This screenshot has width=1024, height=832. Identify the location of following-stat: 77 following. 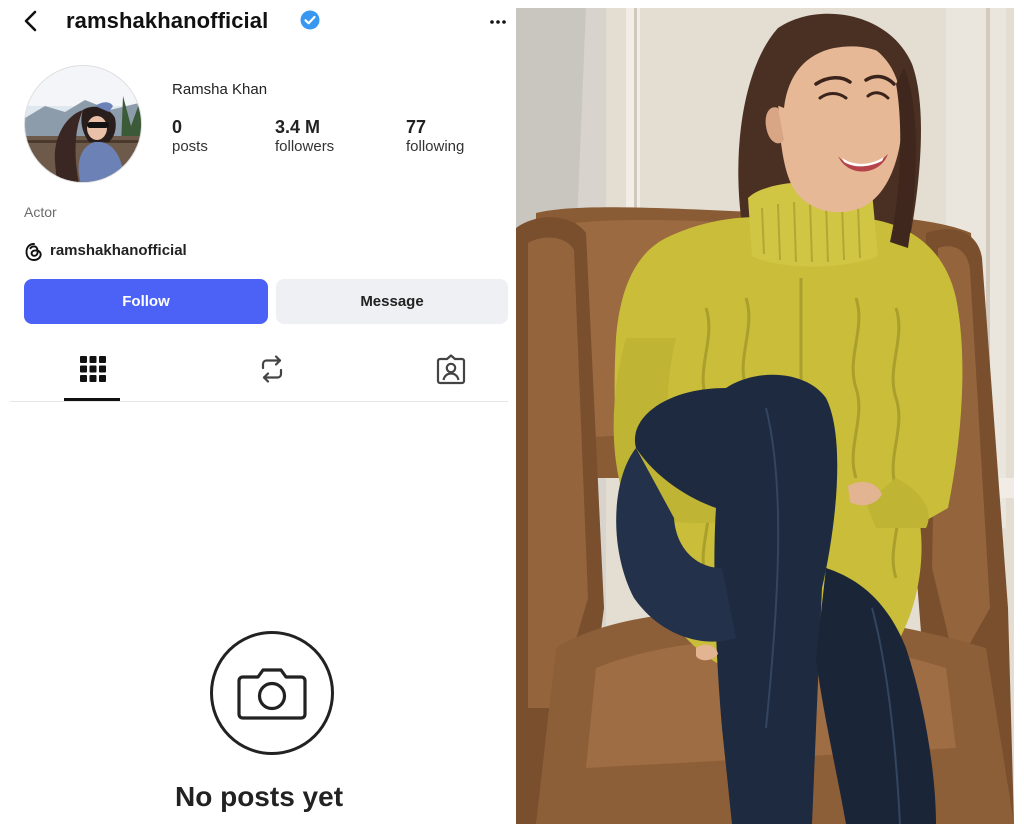
(435, 136).